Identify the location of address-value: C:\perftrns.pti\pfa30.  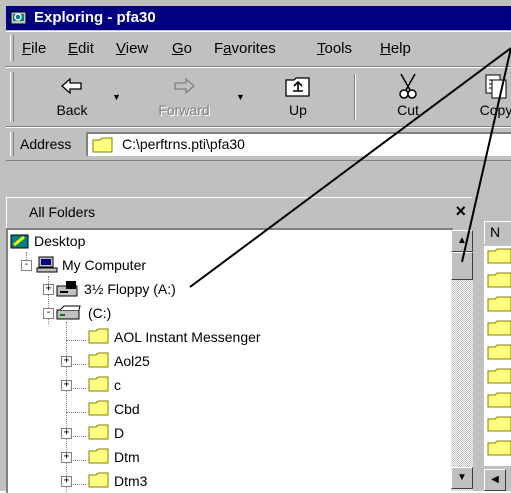
(183, 144).